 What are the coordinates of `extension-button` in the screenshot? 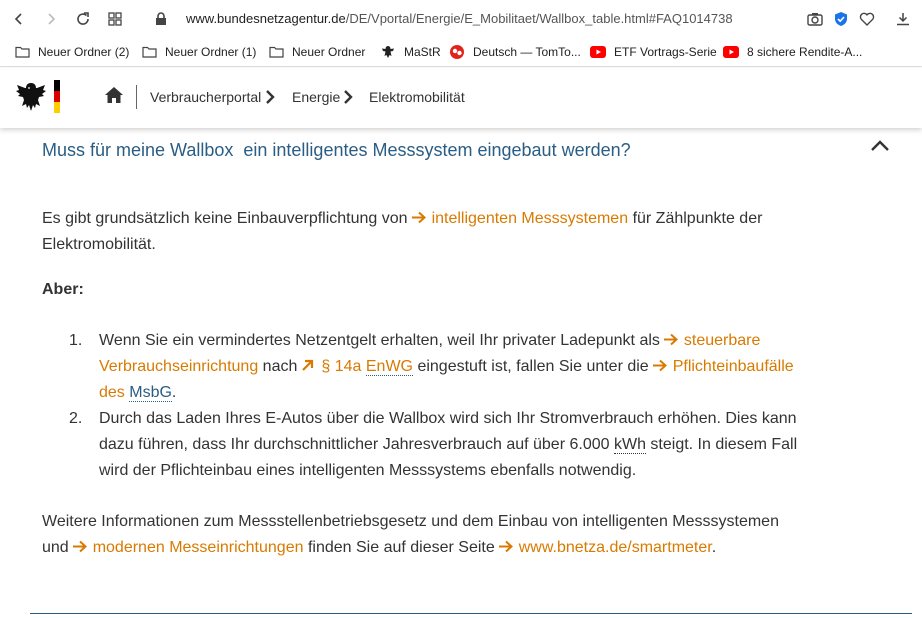 It's located at (841, 19).